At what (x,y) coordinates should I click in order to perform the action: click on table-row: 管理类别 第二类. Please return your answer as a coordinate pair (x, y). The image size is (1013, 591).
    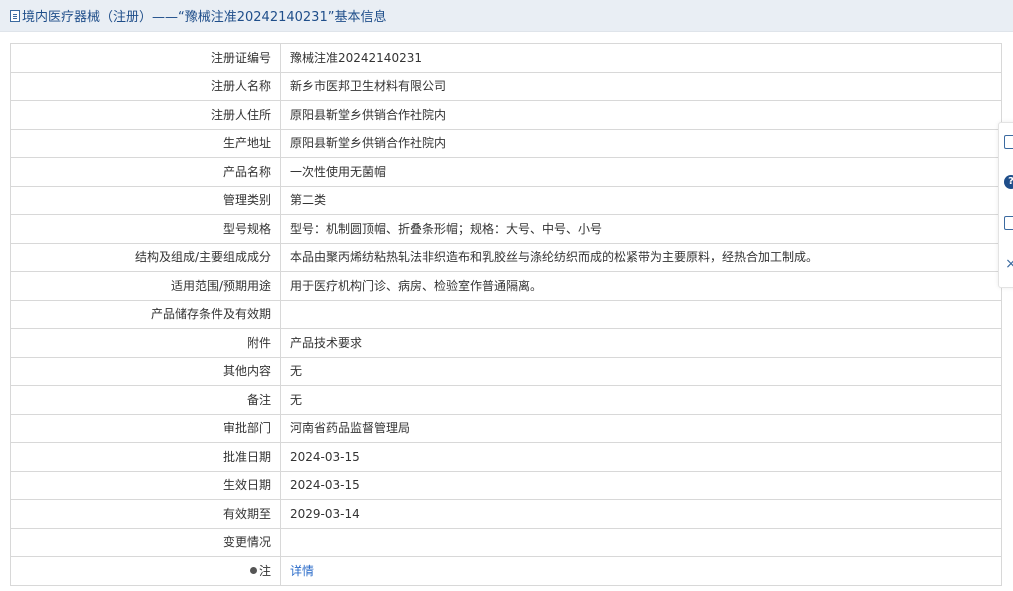
    Looking at the image, I should click on (506, 200).